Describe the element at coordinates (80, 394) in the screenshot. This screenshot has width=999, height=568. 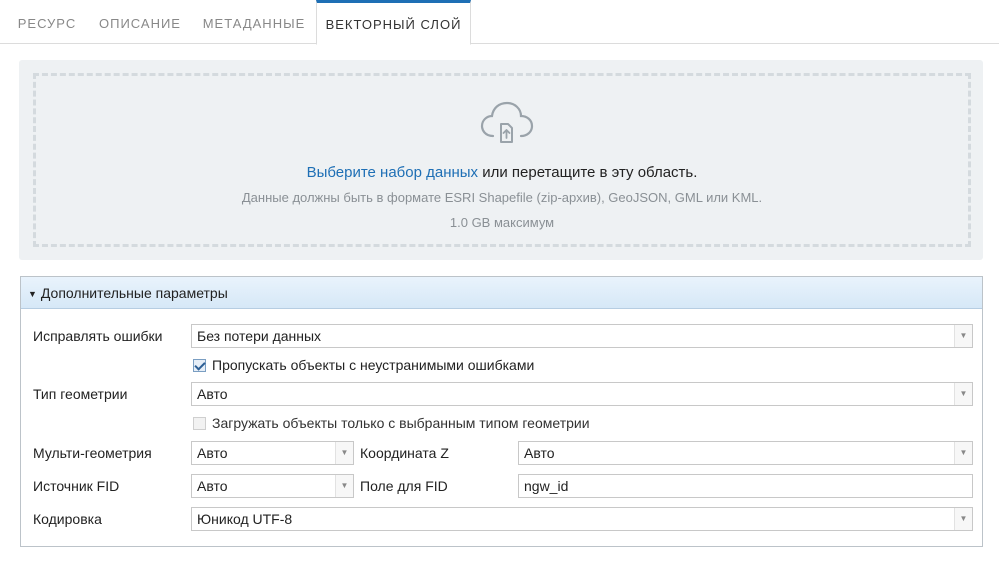
I see `geometry-type-label: Тип геометрии` at that location.